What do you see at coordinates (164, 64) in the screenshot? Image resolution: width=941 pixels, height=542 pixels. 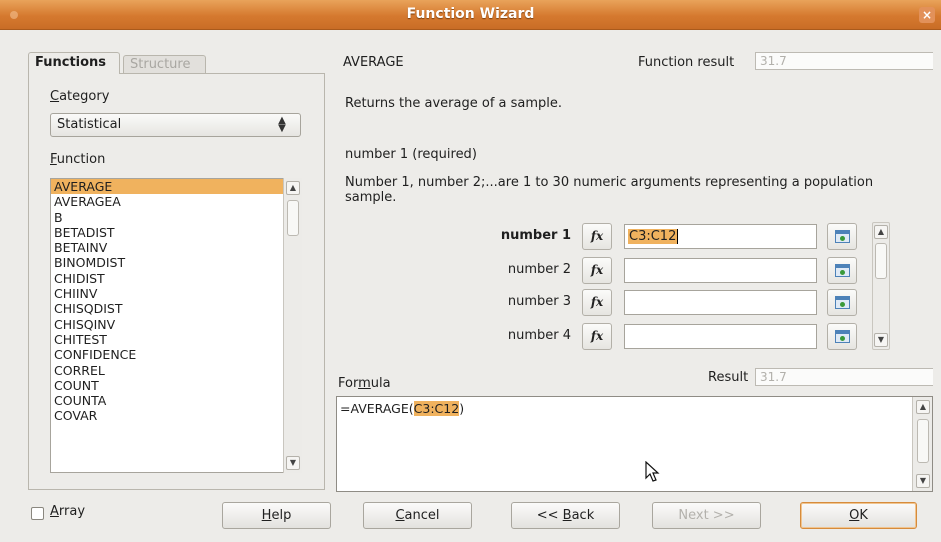 I see `tab-structure: Structure` at bounding box center [164, 64].